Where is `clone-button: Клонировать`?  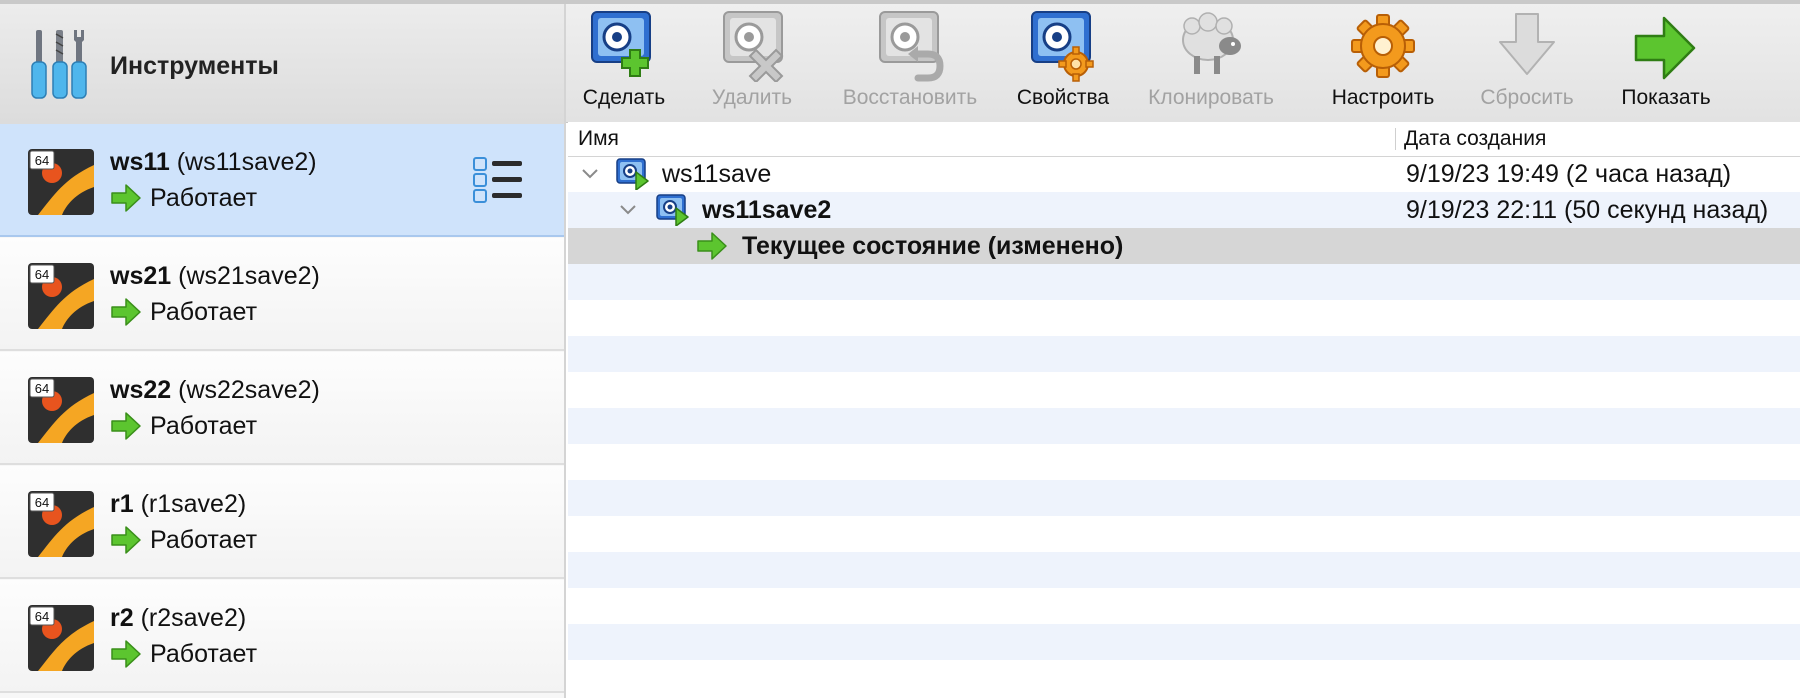
clone-button: Клонировать is located at coordinates (1211, 63).